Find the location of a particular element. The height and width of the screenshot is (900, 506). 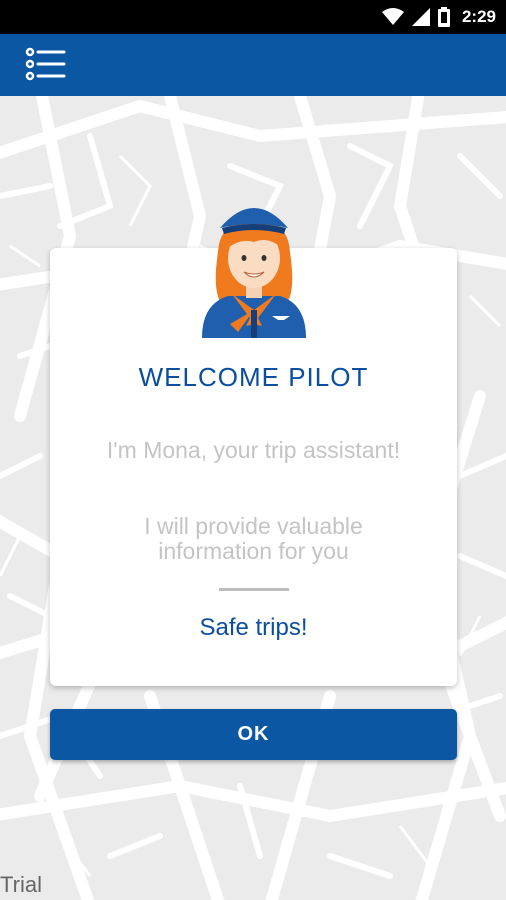

status-icons: 2:29 is located at coordinates (438, 17).